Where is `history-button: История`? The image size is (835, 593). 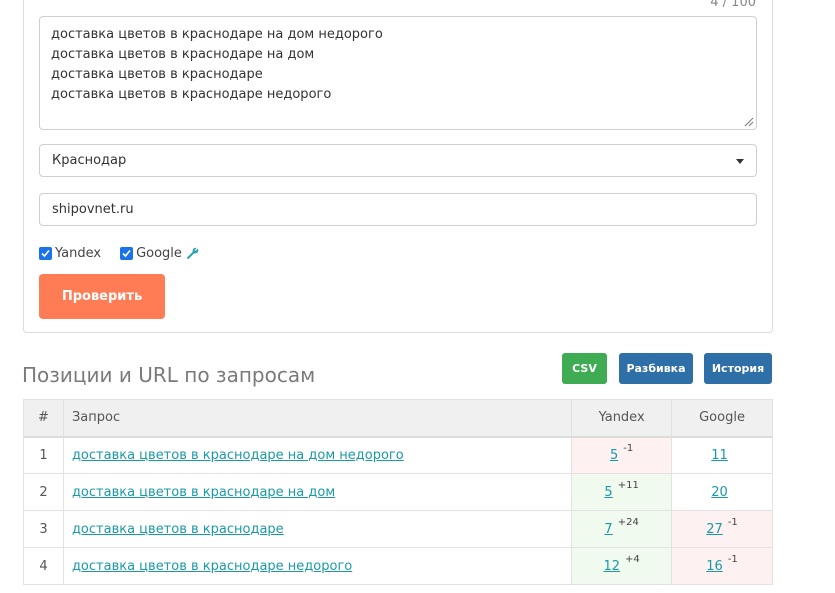
history-button: История is located at coordinates (738, 368).